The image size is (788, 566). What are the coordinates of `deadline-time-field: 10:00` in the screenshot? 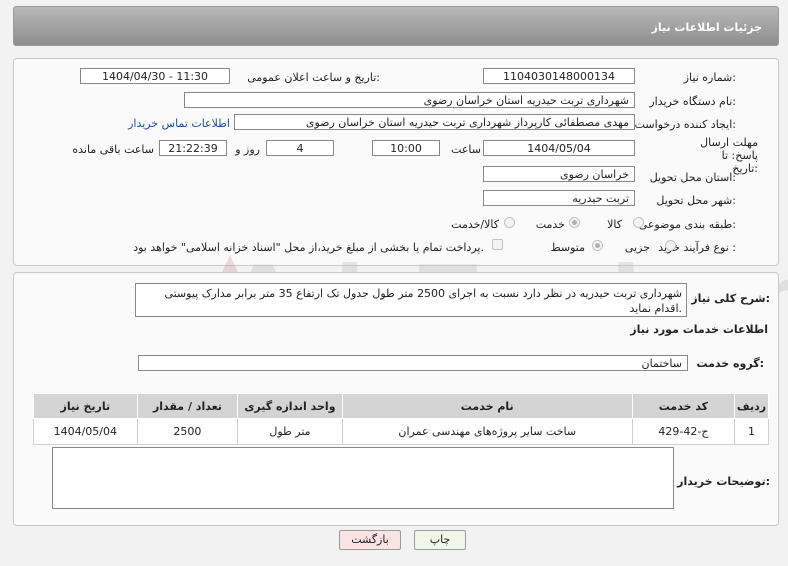 It's located at (406, 148).